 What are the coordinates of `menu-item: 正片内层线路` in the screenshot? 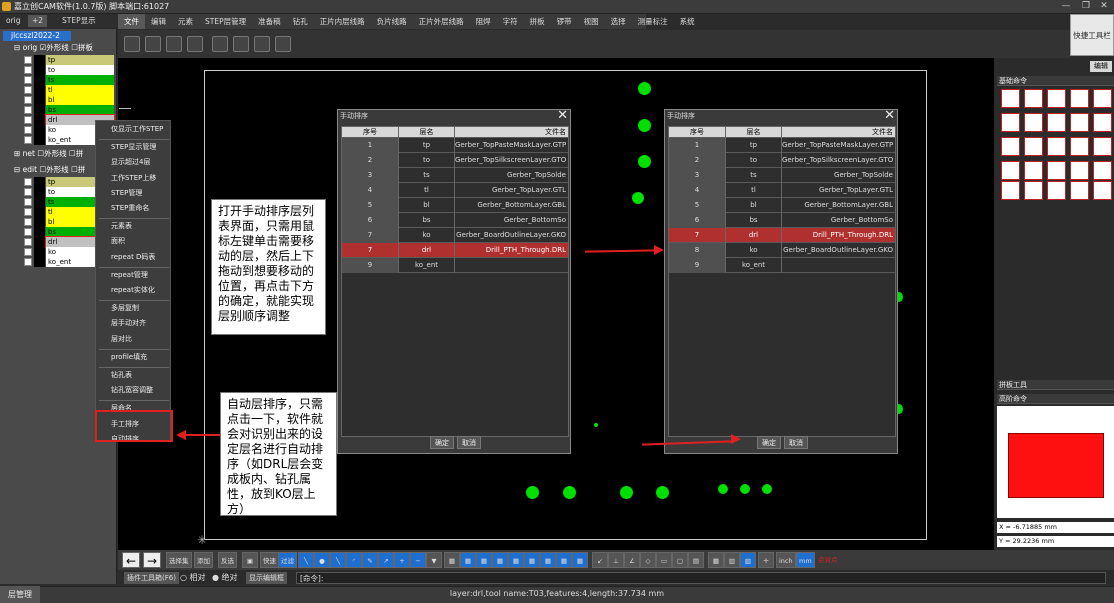 It's located at (342, 21).